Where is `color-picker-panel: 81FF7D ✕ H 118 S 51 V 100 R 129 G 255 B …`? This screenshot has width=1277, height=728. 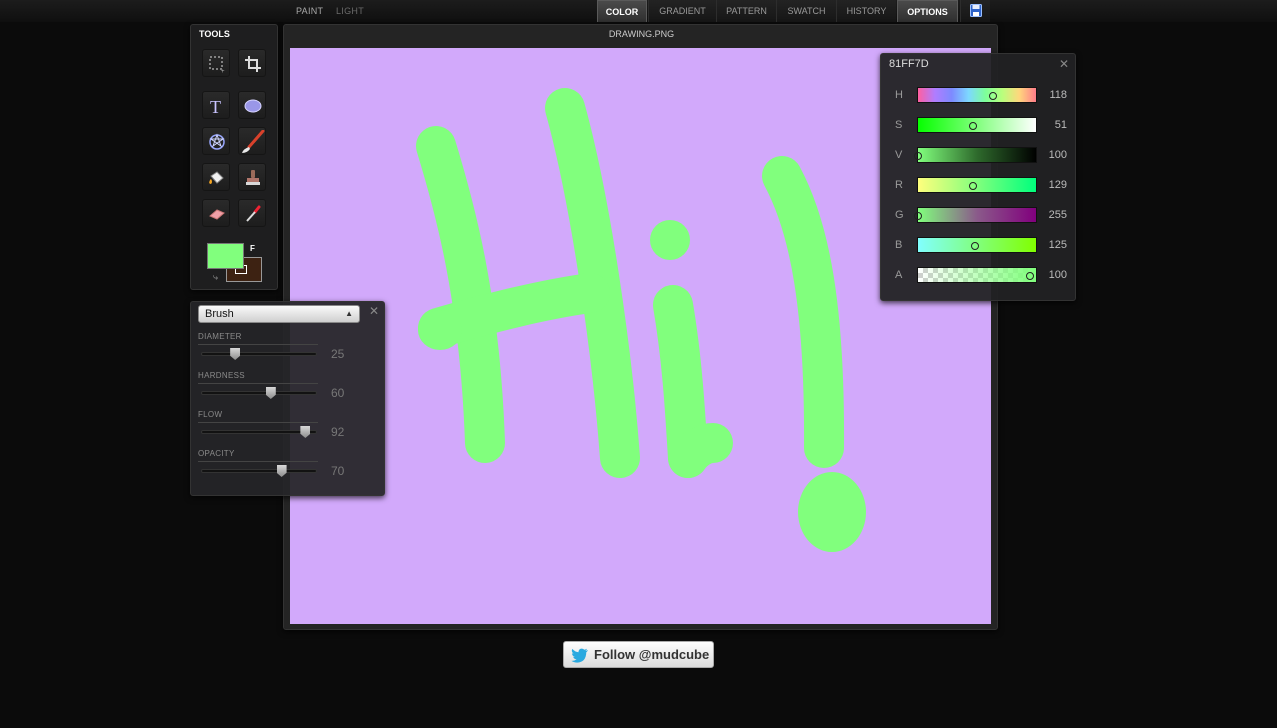
color-picker-panel: 81FF7D ✕ H 118 S 51 V 100 R 129 G 255 B … is located at coordinates (978, 177).